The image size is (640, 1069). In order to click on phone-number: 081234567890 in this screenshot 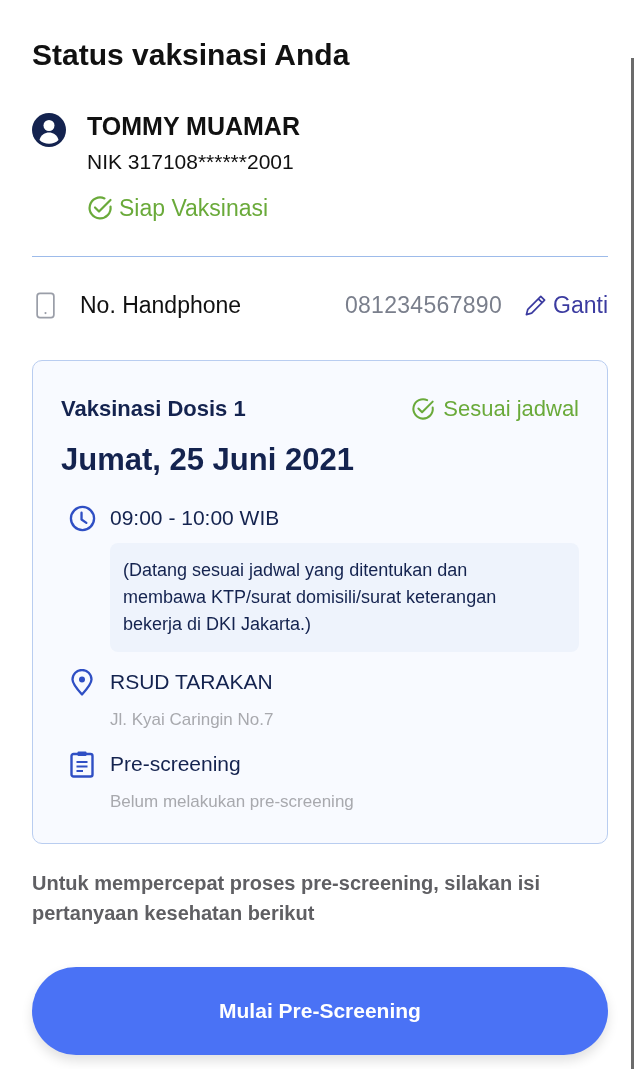, I will do `click(423, 305)`.